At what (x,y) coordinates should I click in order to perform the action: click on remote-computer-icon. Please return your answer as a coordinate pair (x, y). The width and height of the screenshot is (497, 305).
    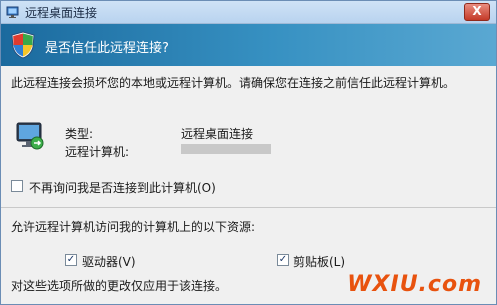
    Looking at the image, I should click on (30, 136).